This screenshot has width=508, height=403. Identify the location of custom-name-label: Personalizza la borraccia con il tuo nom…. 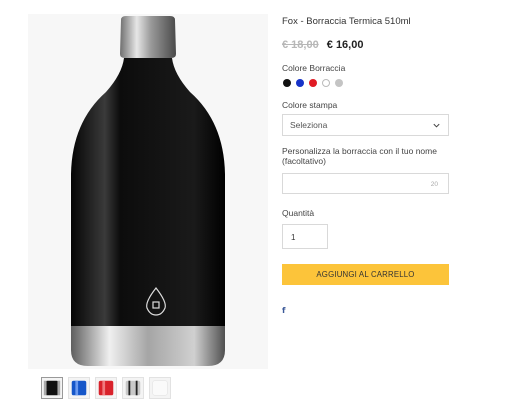
(359, 156).